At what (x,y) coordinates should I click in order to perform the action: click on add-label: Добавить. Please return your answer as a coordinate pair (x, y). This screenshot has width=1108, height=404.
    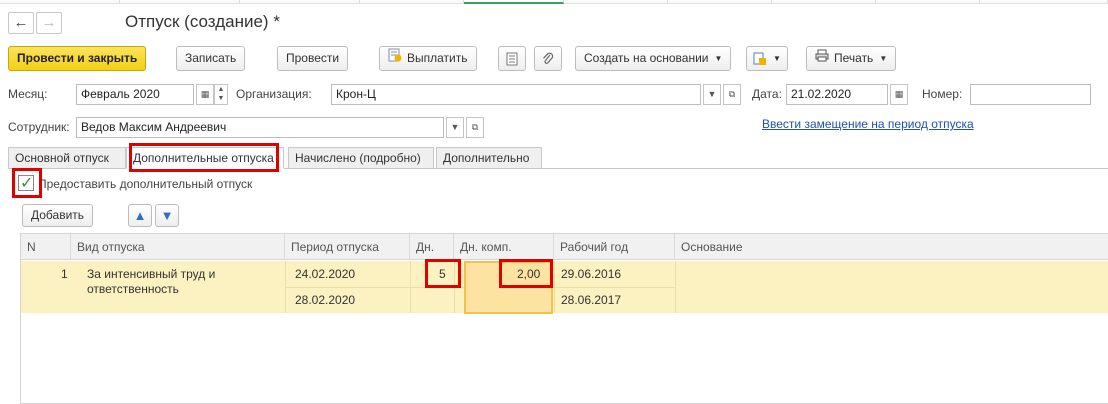
    Looking at the image, I should click on (58, 215).